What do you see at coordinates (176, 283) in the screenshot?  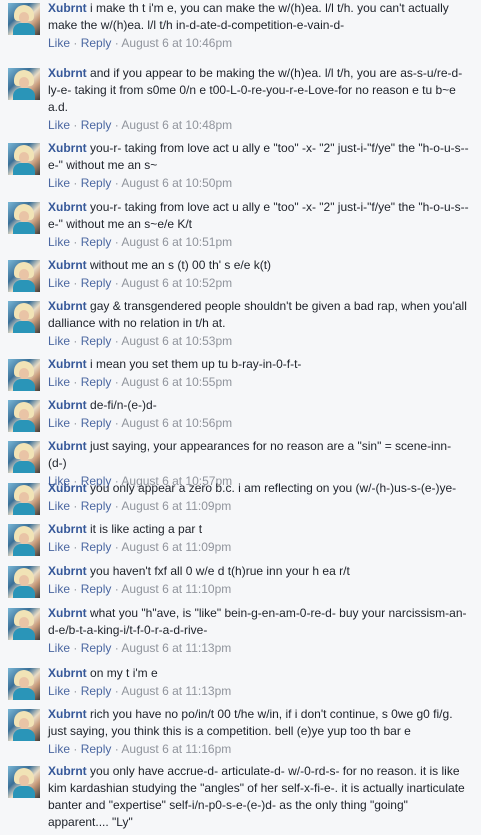 I see `comment-timestamp: August 6 at 10:52pm` at bounding box center [176, 283].